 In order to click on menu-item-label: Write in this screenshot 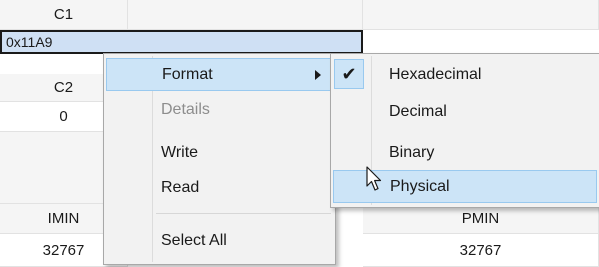, I will do `click(180, 152)`.